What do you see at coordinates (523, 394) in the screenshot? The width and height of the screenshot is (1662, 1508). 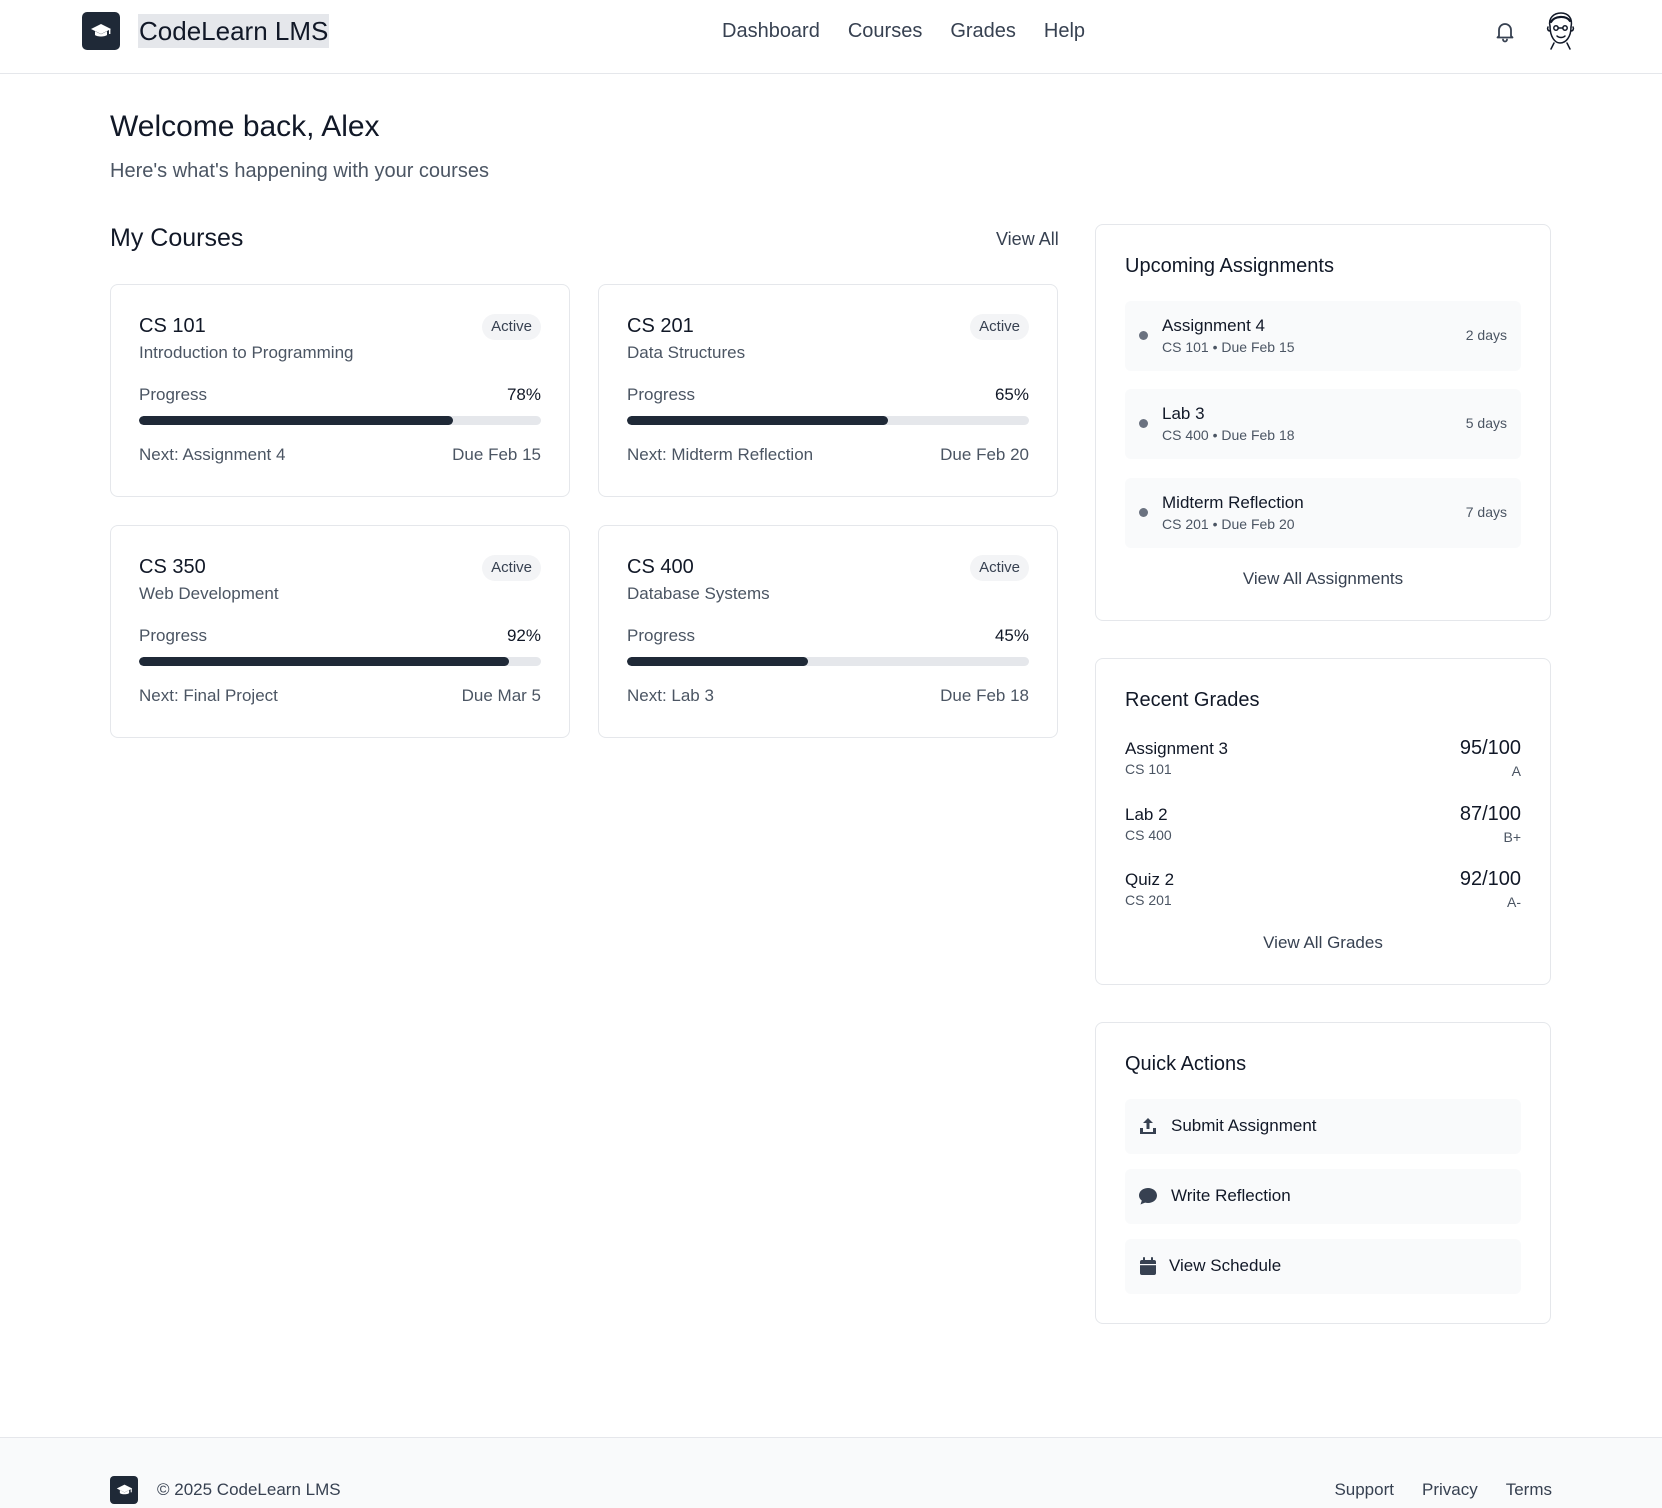 I see `progress-percent: 78%` at bounding box center [523, 394].